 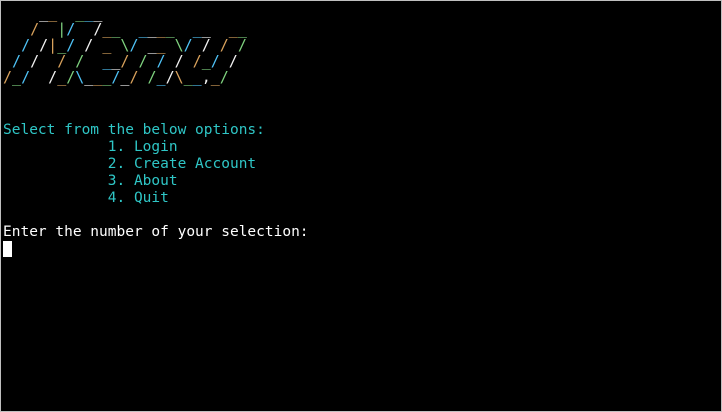 What do you see at coordinates (130, 164) in the screenshot?
I see `option-create-account: 2. Create Account` at bounding box center [130, 164].